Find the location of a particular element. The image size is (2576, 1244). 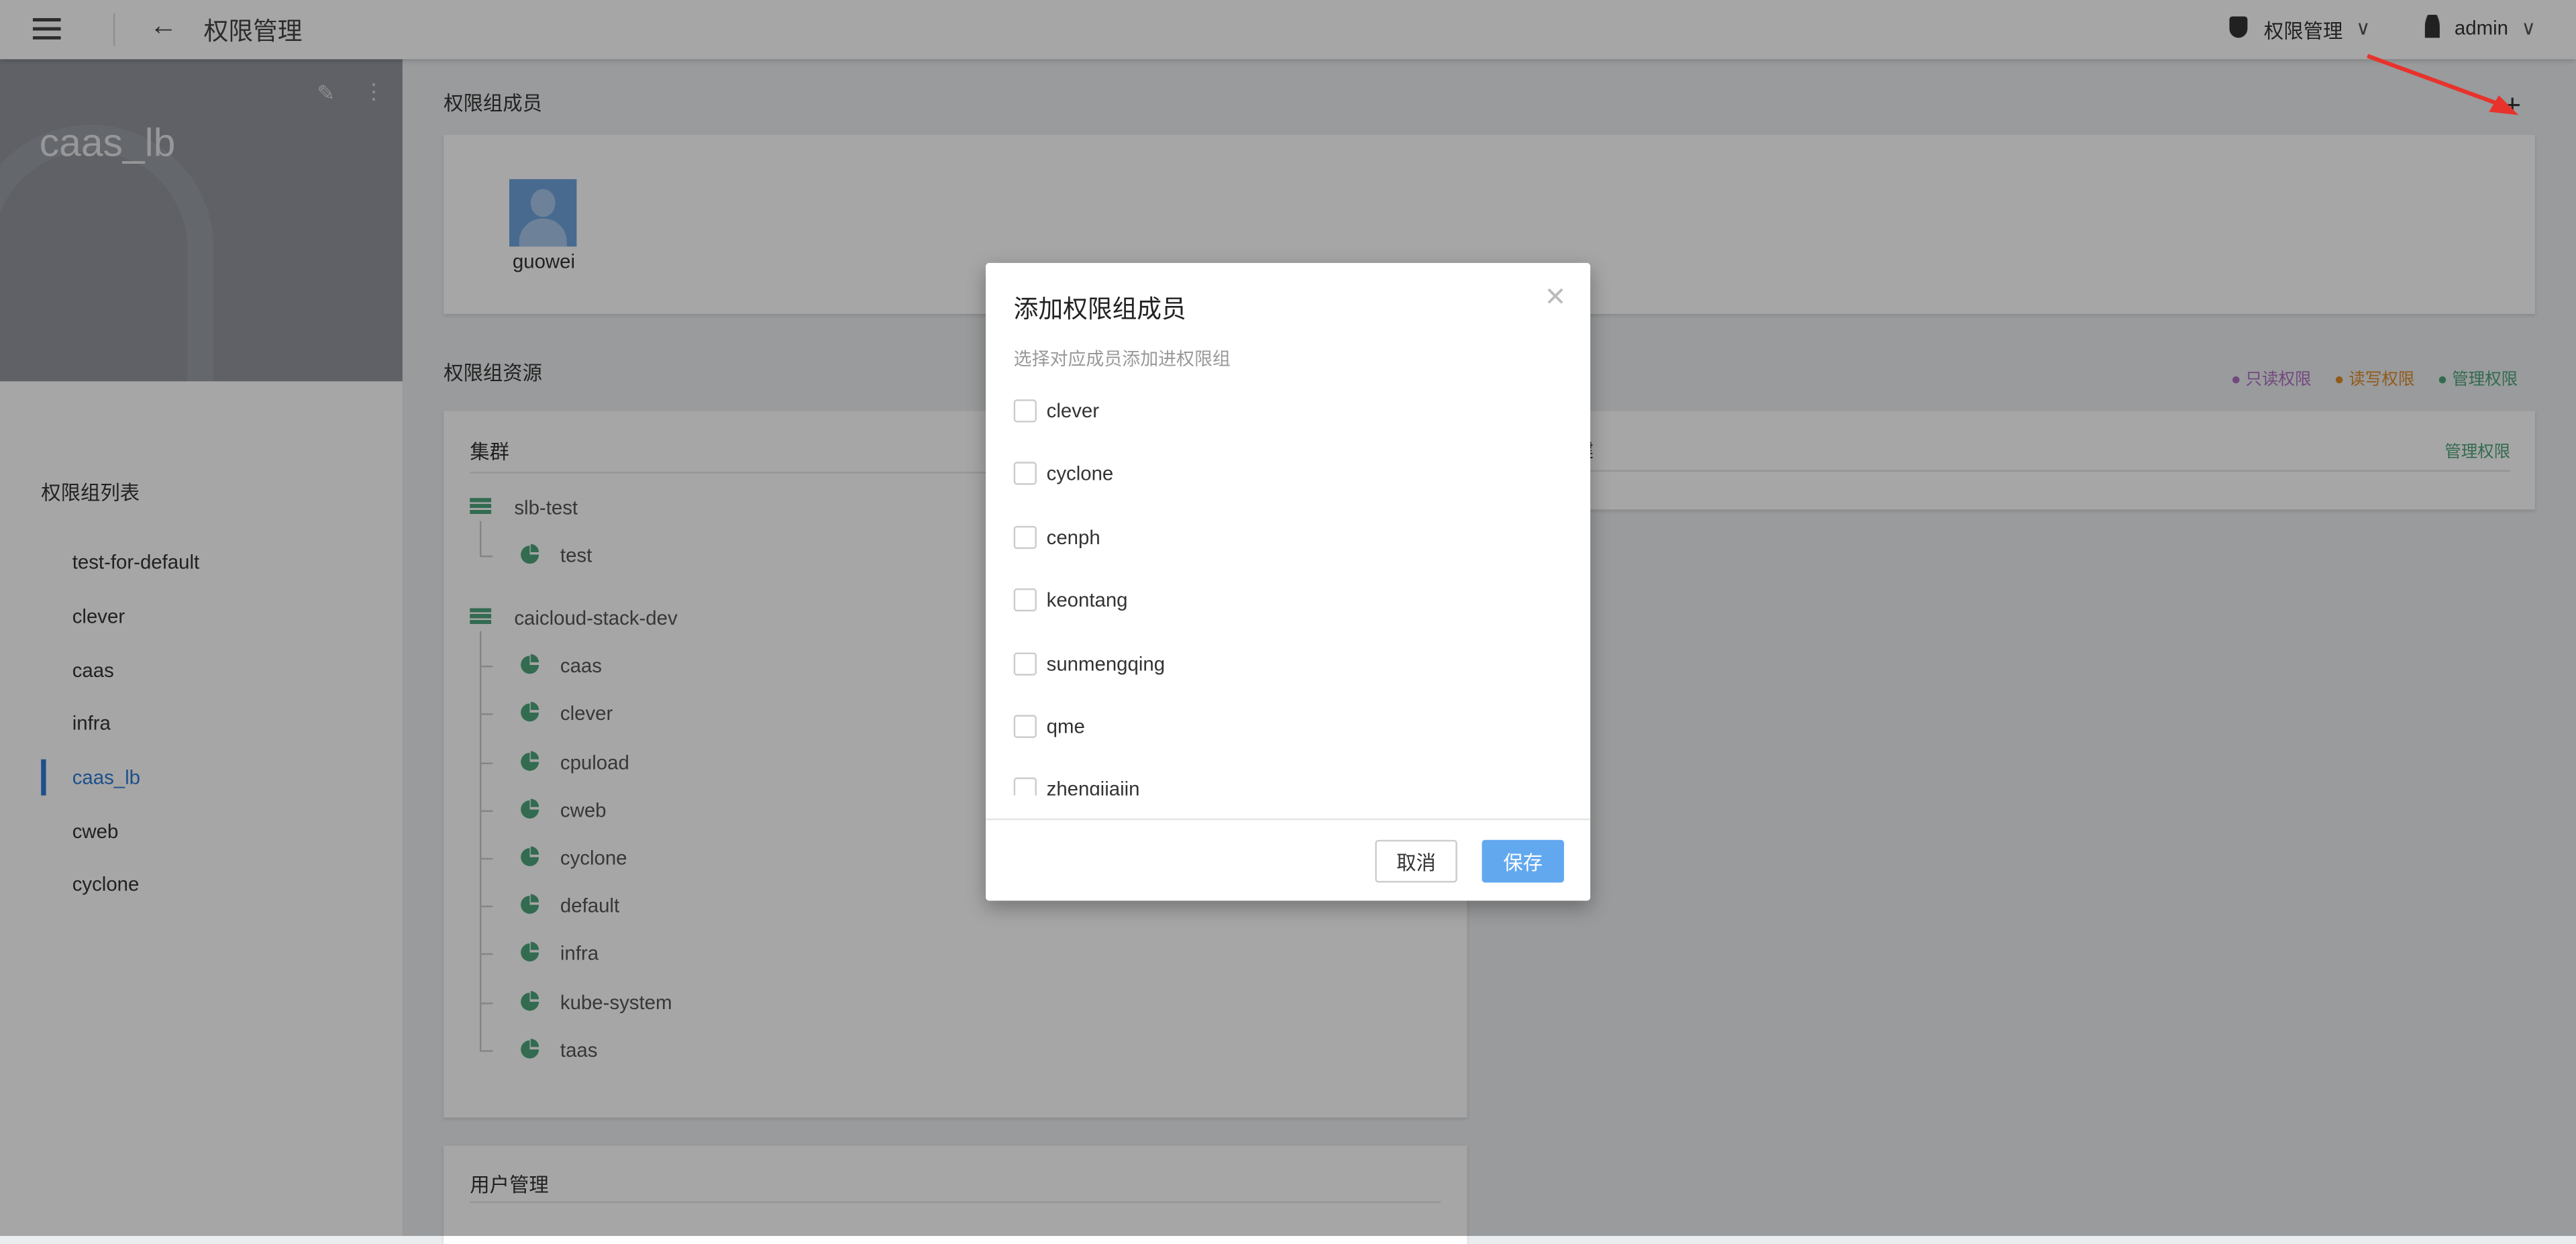

member-option: qme is located at coordinates (1049, 726).